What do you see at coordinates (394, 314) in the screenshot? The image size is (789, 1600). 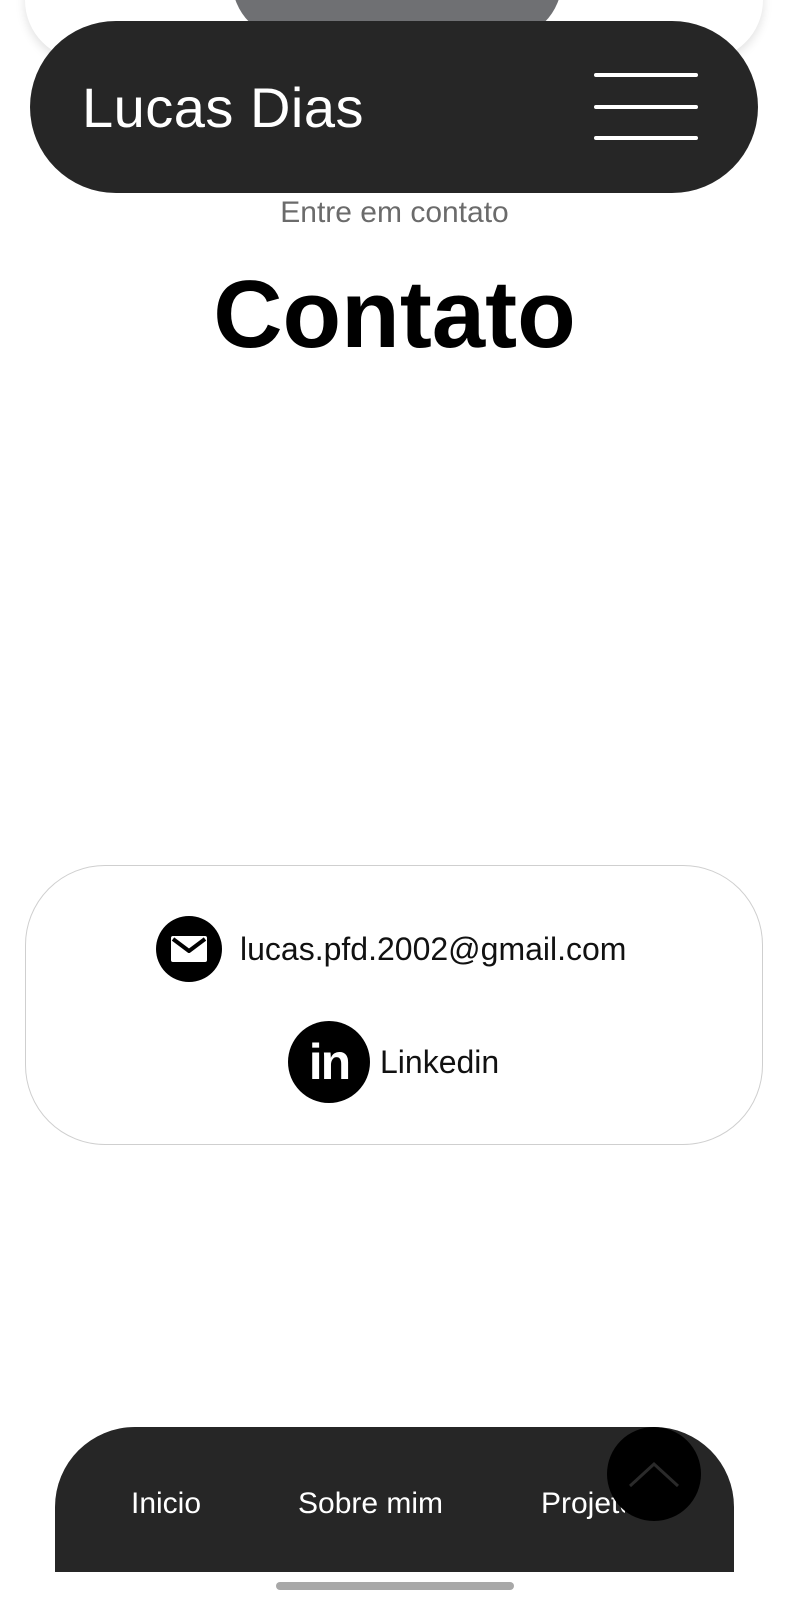 I see `section-title: Contato` at bounding box center [394, 314].